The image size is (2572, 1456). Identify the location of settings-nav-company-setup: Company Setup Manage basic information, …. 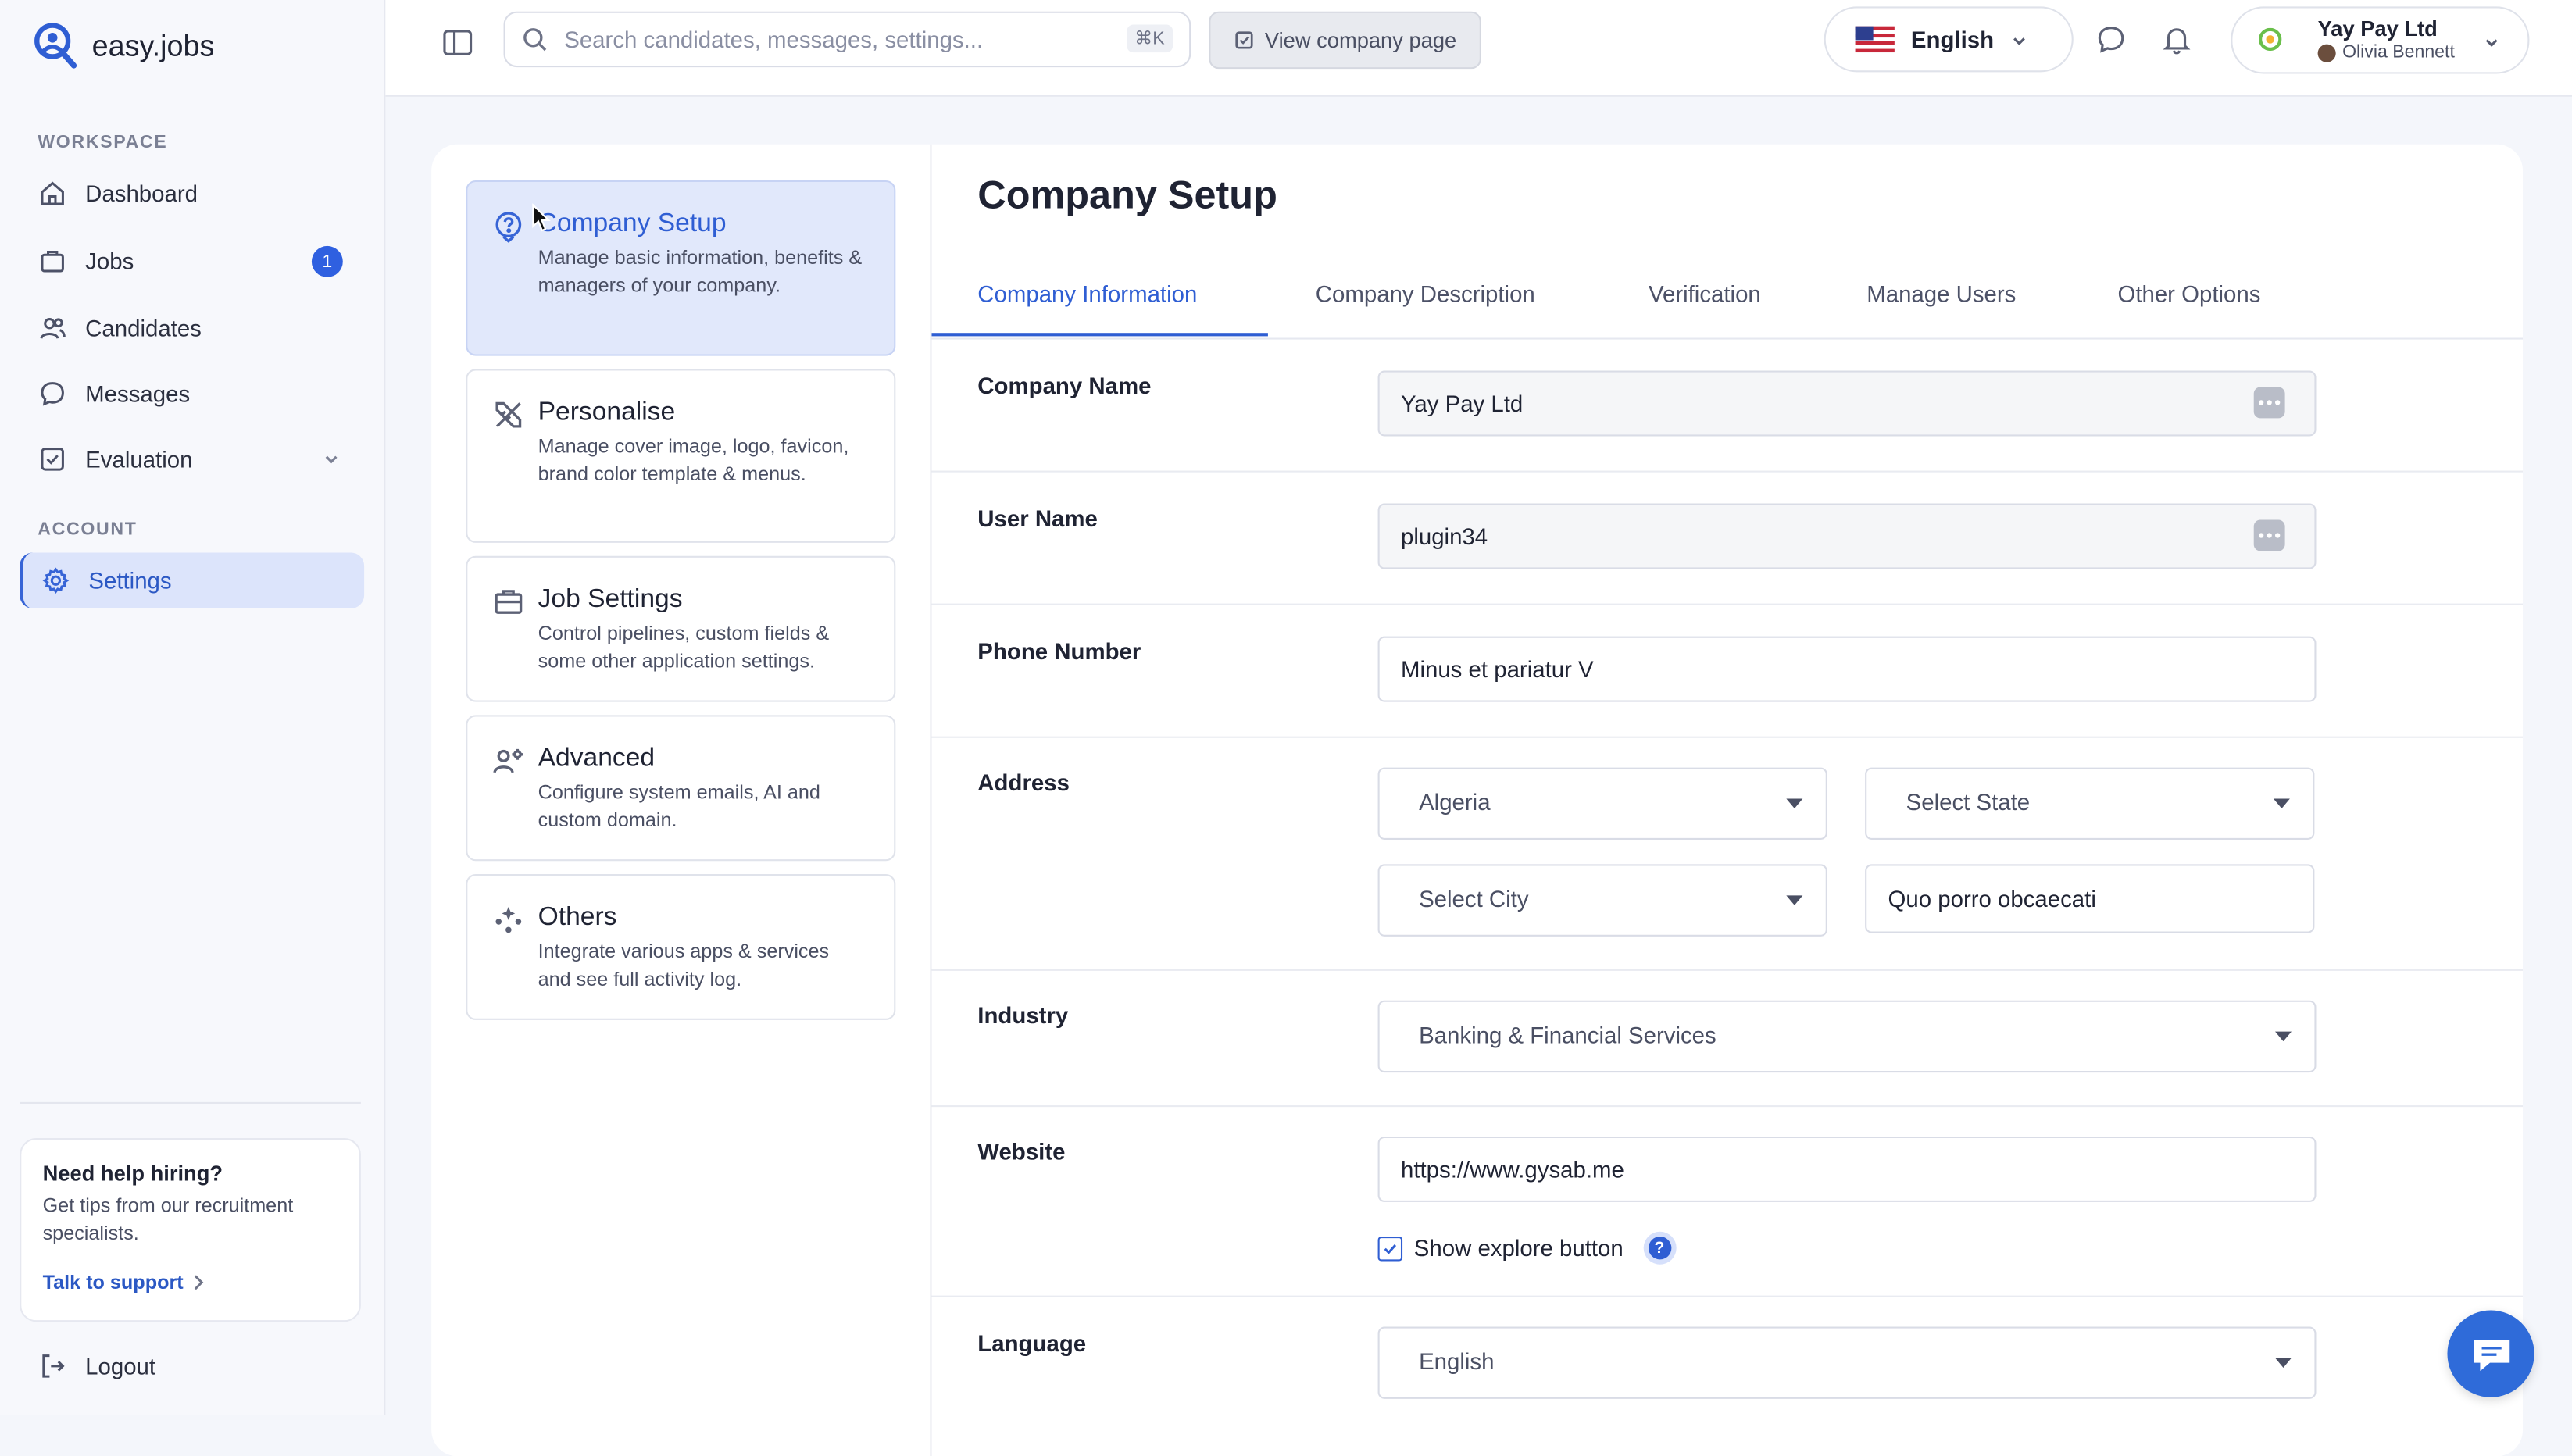
(681, 268).